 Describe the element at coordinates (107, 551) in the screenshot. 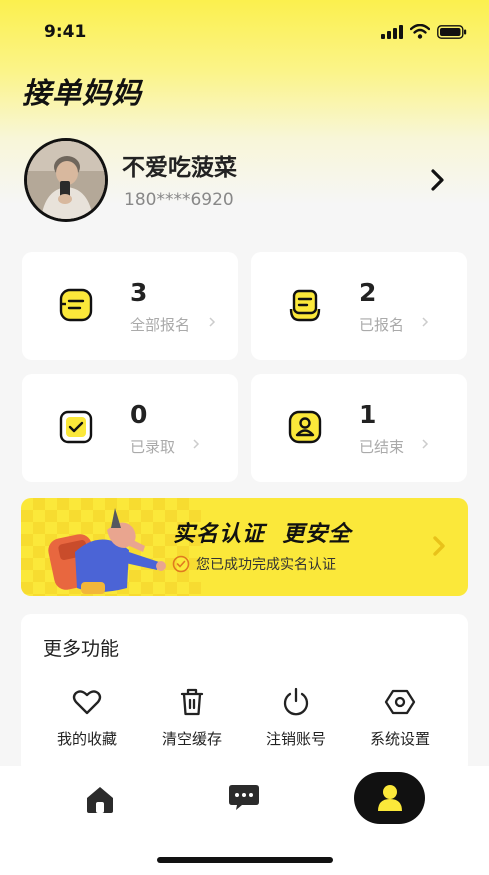

I see `traveler-illustration` at that location.